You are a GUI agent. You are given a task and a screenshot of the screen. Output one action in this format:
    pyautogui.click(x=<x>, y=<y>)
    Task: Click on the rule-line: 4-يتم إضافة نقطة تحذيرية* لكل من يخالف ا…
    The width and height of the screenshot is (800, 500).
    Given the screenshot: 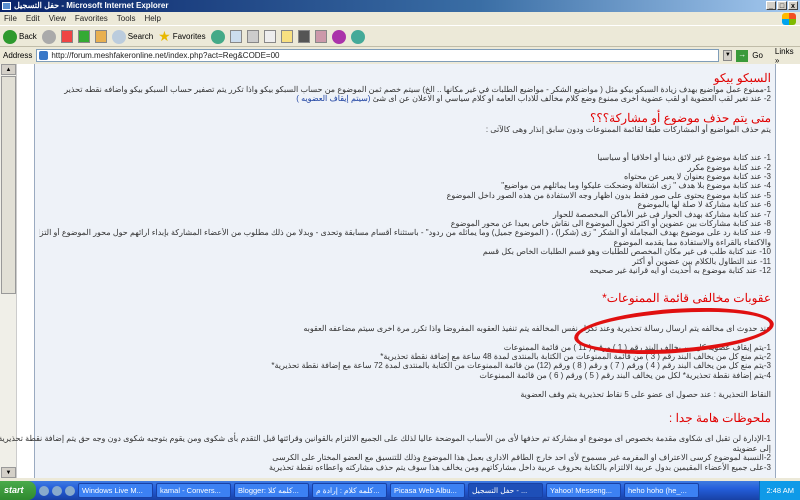 What is the action you would take?
    pyautogui.click(x=625, y=375)
    